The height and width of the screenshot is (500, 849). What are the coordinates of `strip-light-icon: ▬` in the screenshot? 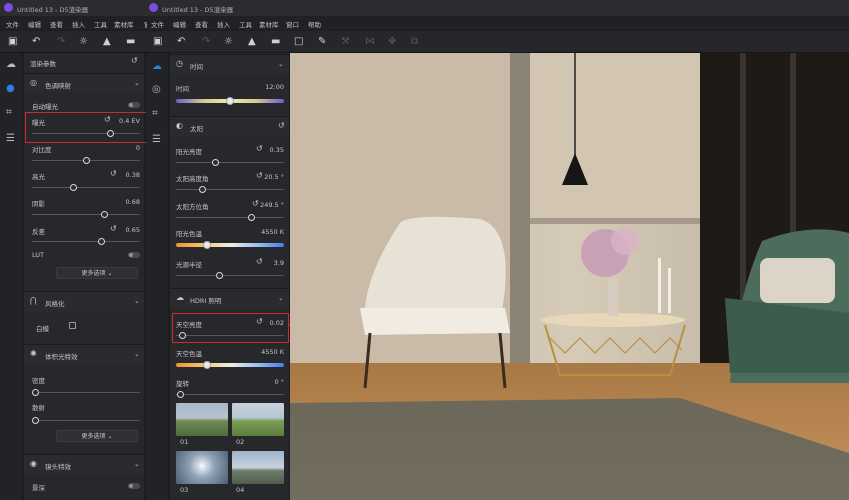 It's located at (275, 41).